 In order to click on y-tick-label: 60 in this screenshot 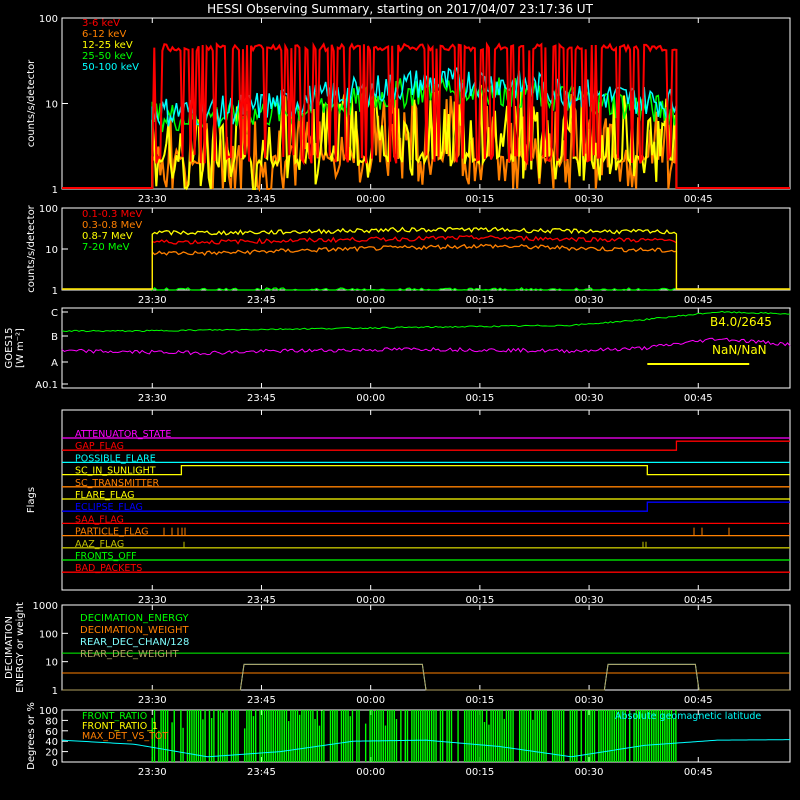, I will do `click(51, 732)`.